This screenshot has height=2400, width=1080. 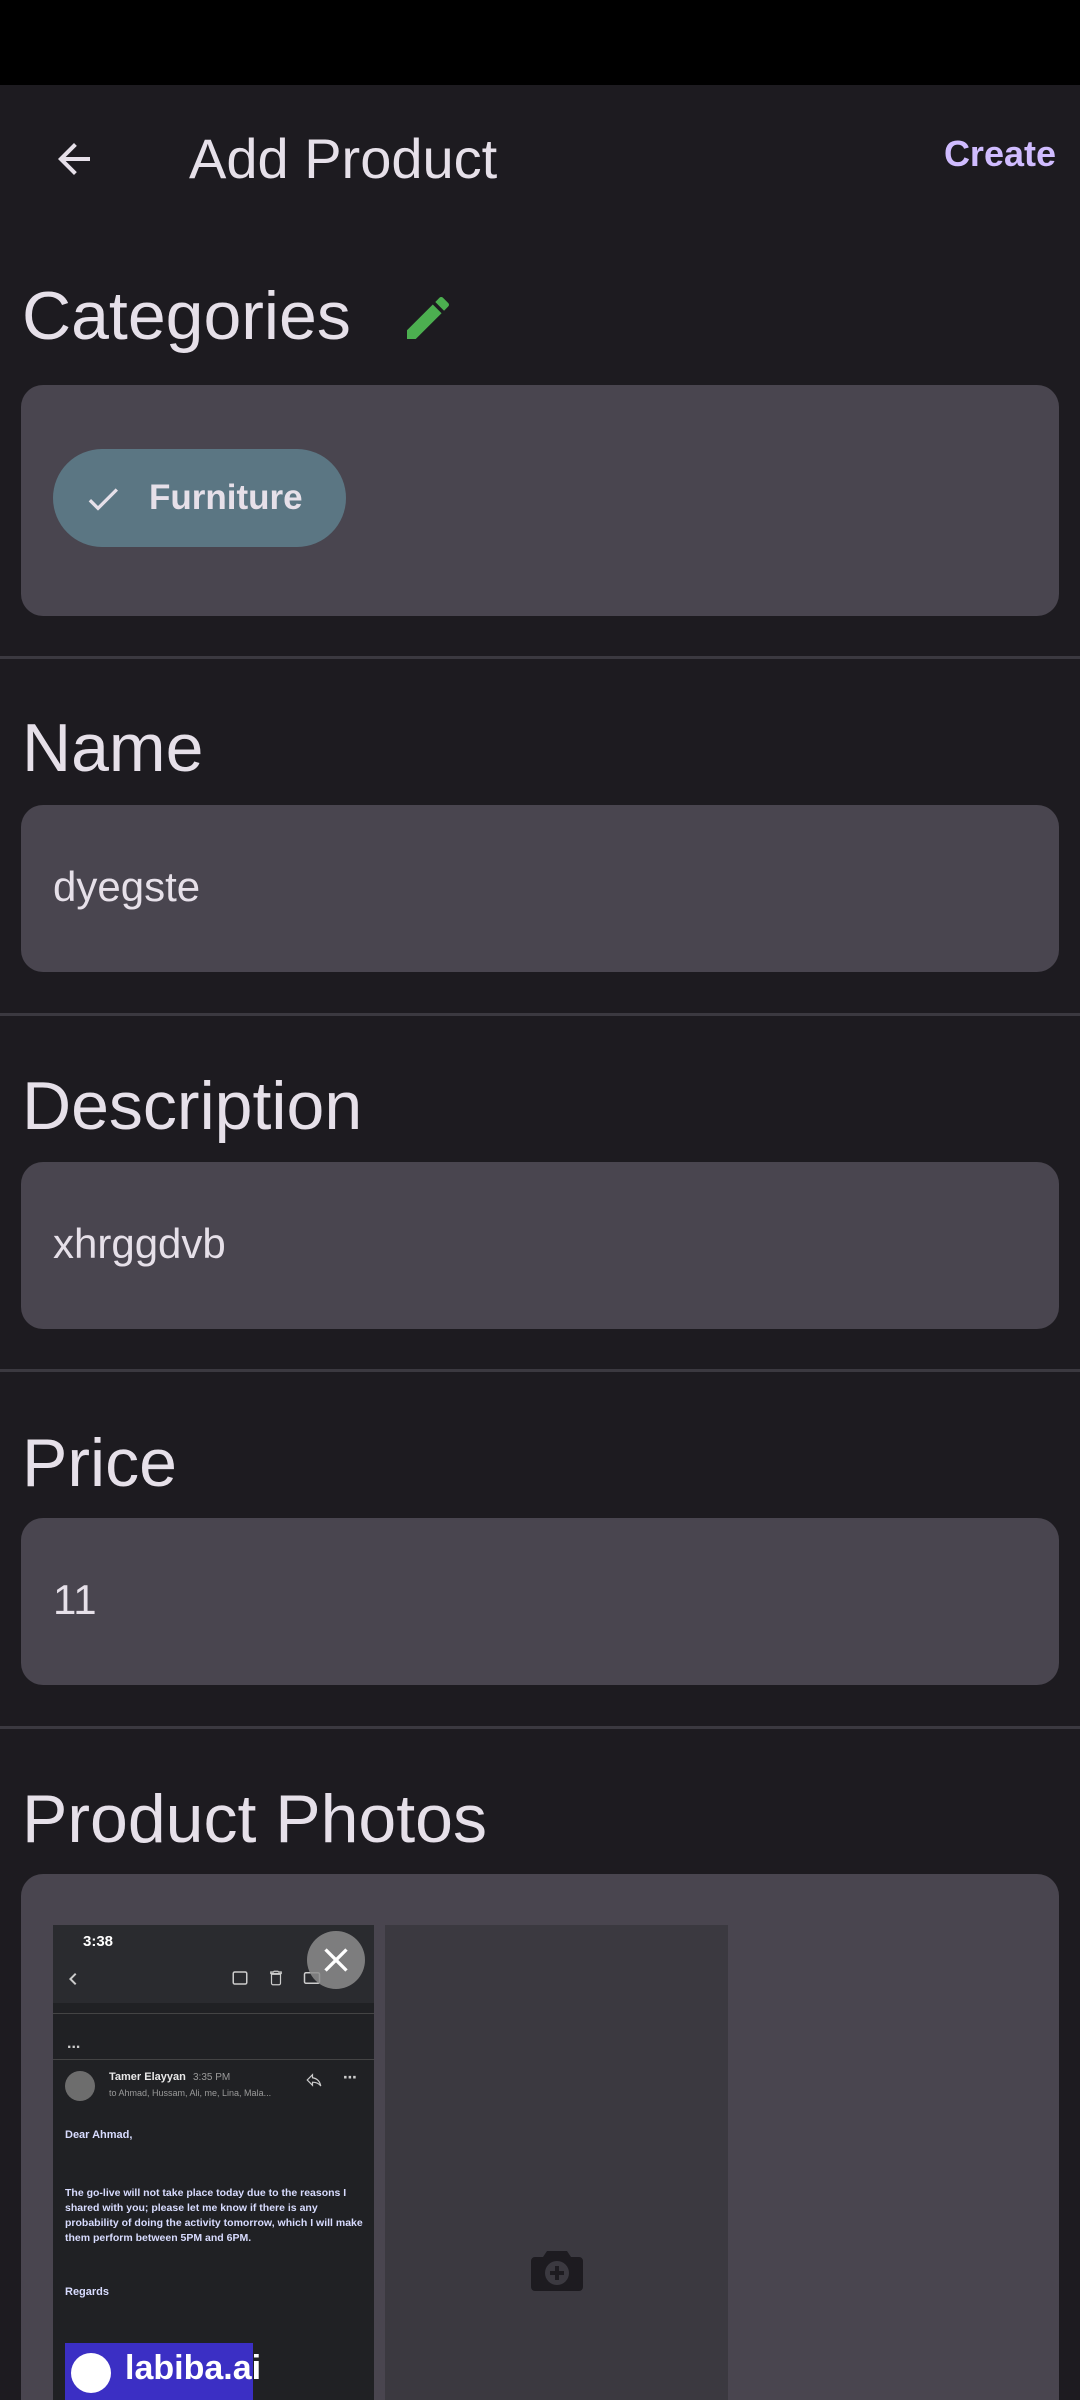 What do you see at coordinates (556, 2162) in the screenshot?
I see `add-photo-button` at bounding box center [556, 2162].